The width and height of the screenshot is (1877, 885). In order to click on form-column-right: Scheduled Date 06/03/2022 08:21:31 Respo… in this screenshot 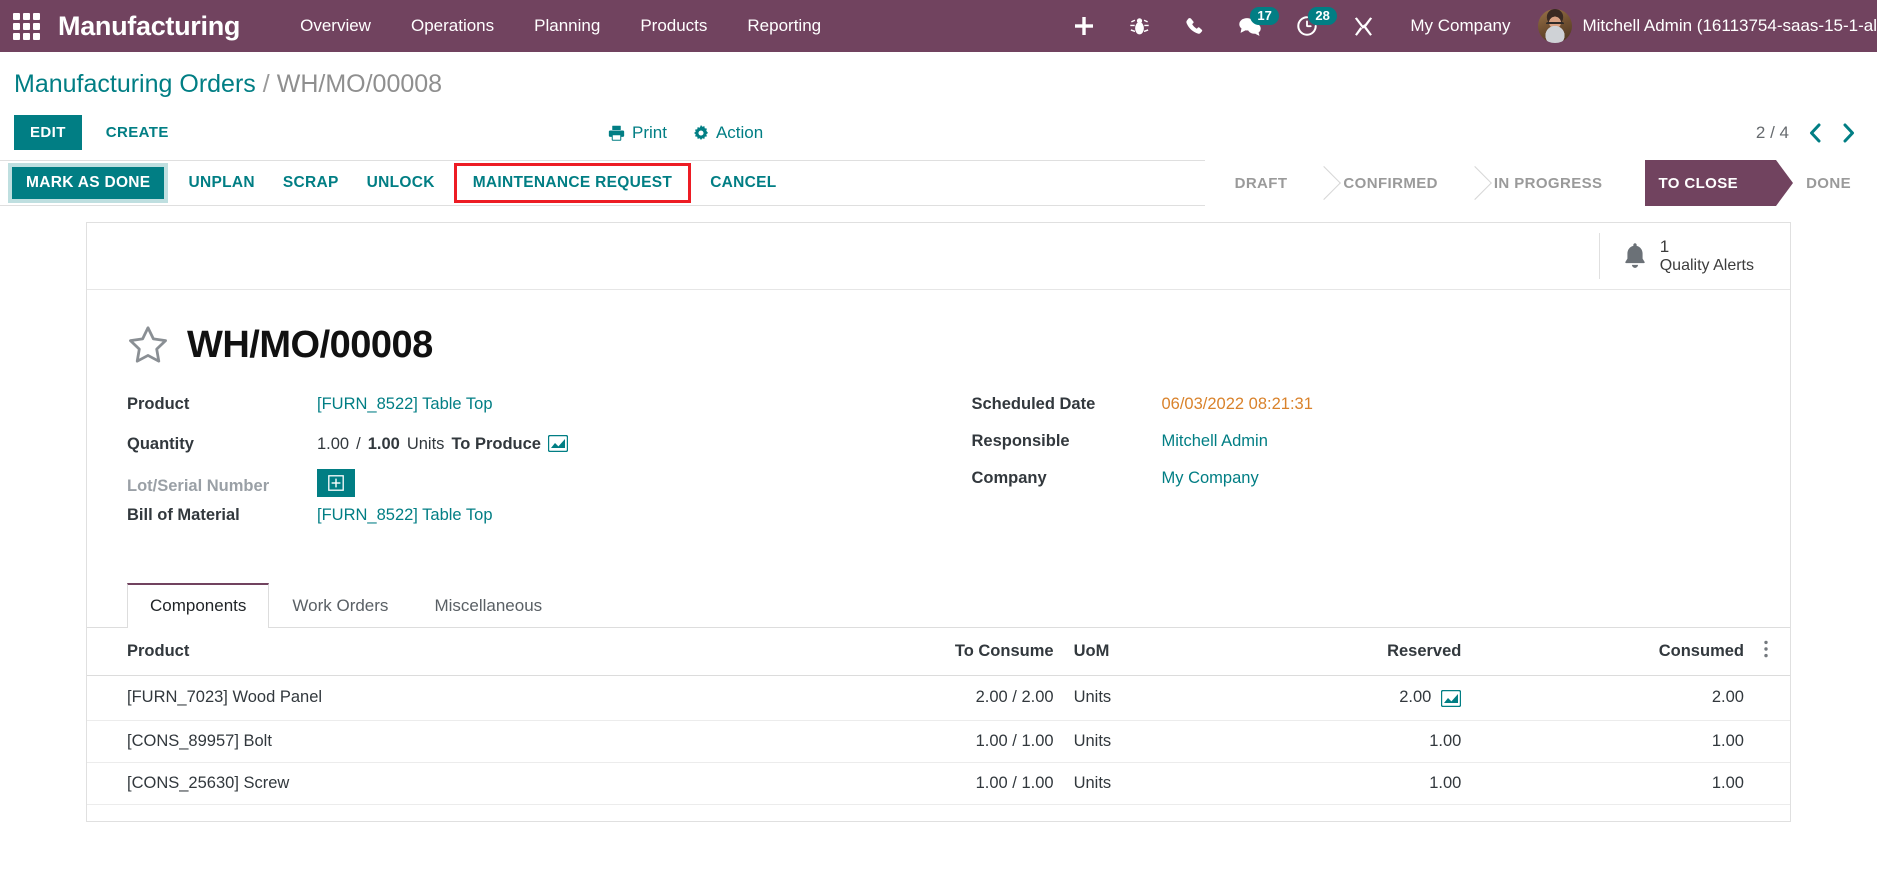, I will do `click(1345, 469)`.